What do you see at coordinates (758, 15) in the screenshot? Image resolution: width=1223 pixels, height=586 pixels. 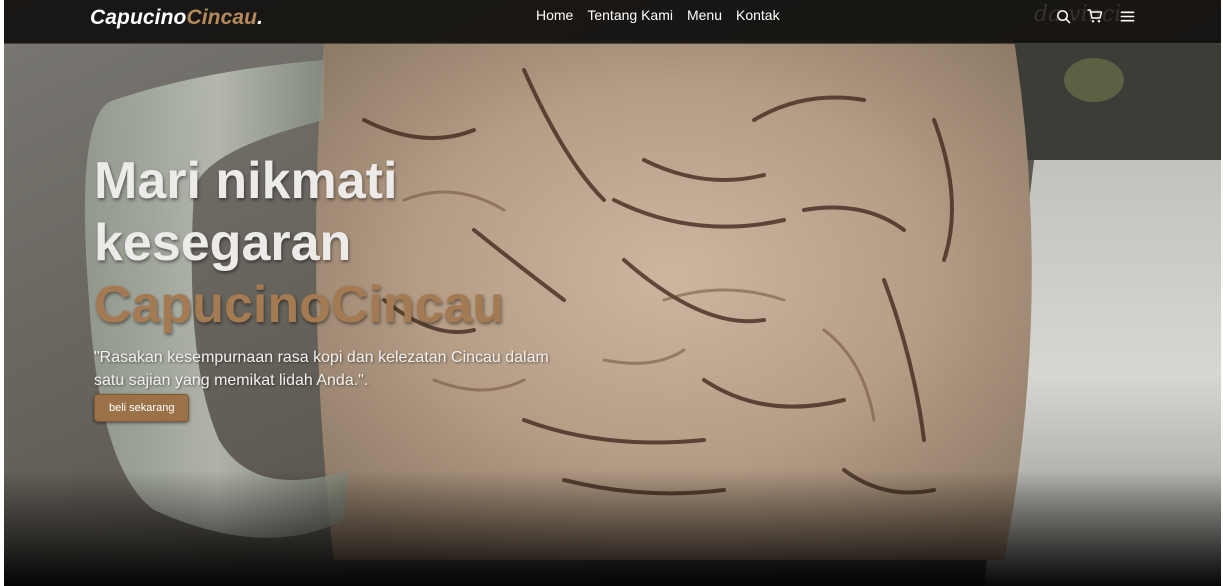 I see `nav-link-contact: Kontak` at bounding box center [758, 15].